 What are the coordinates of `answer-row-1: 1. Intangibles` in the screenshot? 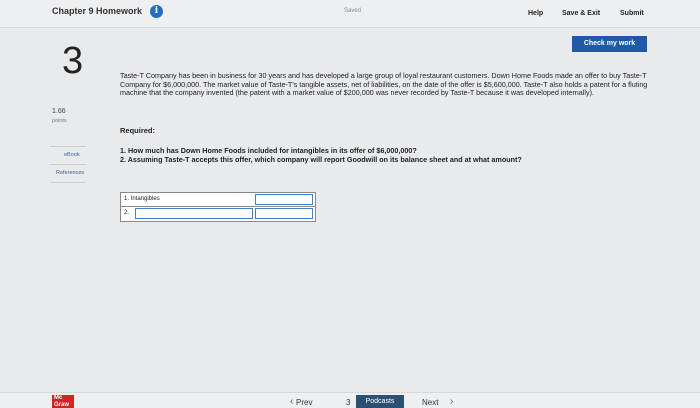 It's located at (218, 200).